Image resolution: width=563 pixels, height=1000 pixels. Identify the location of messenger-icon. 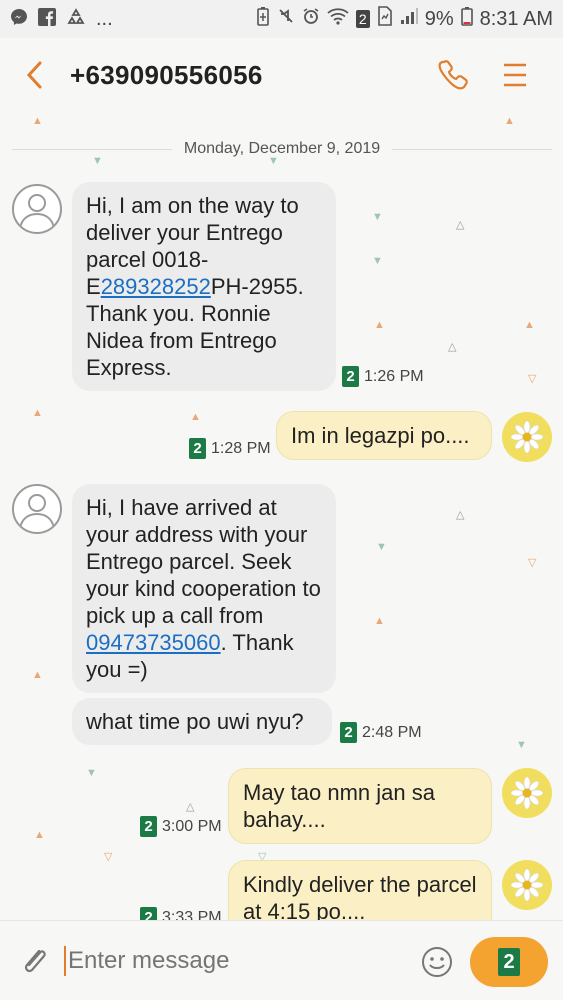
(19, 19).